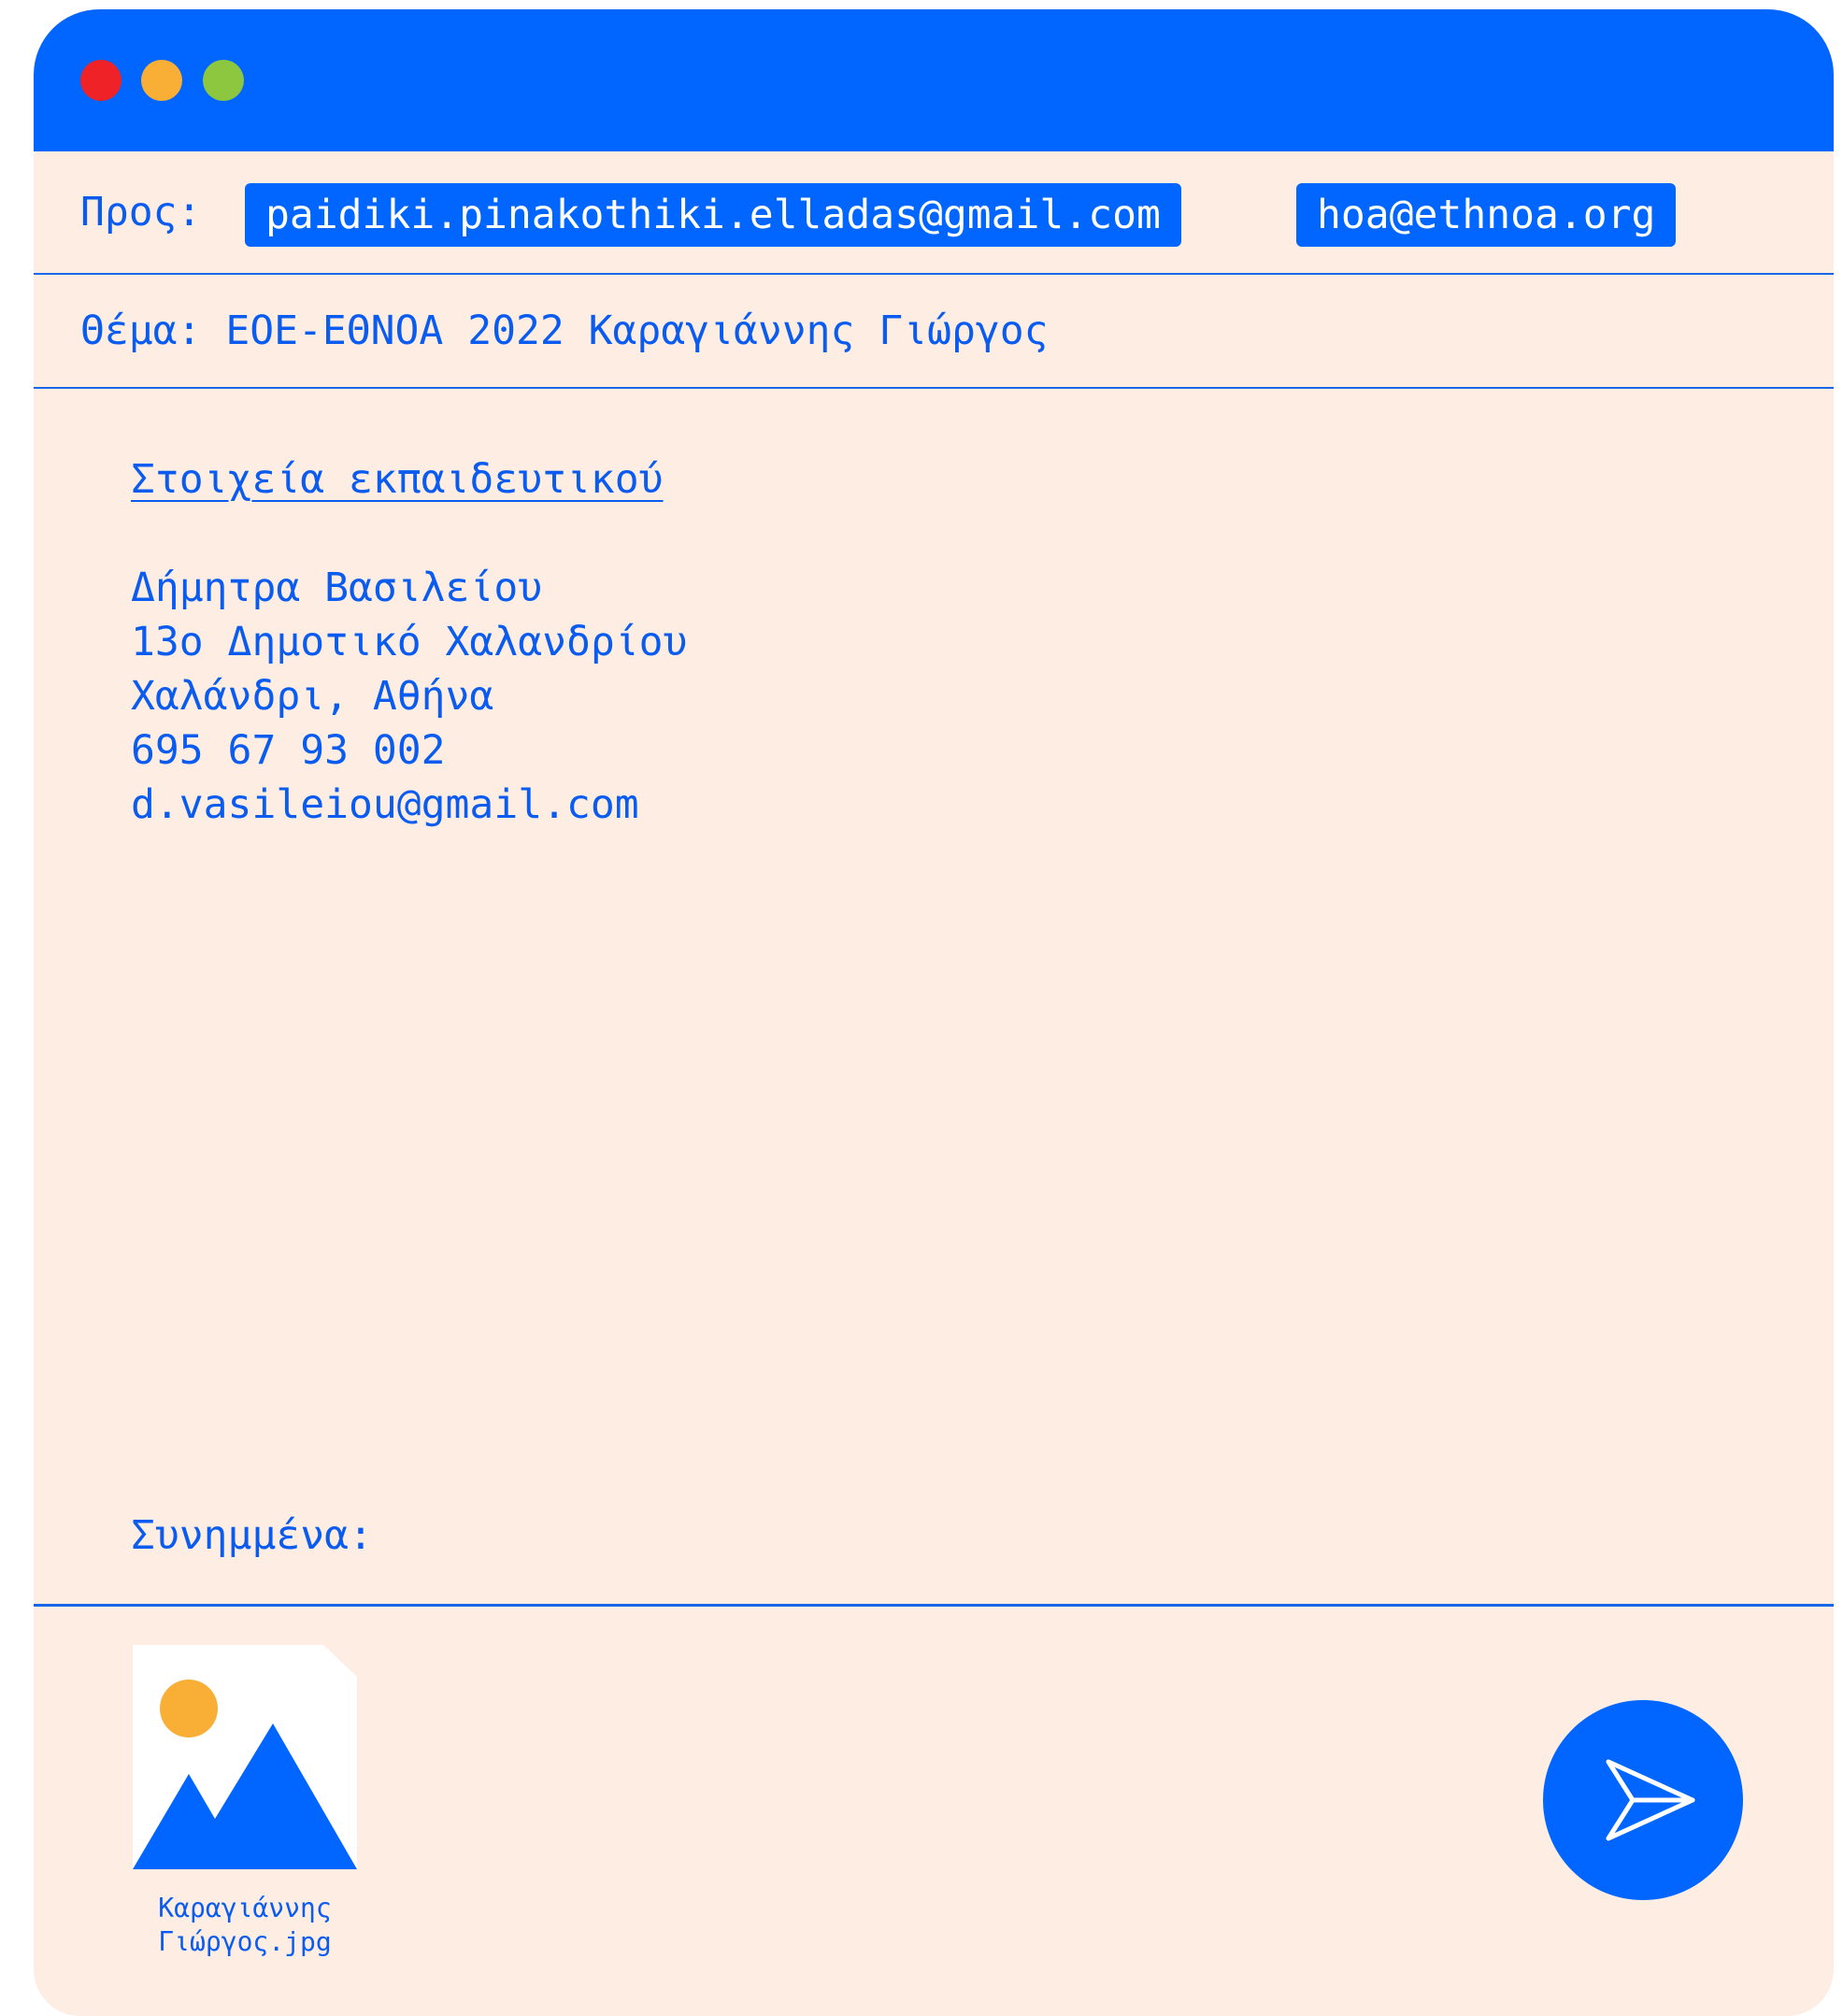 This screenshot has width=1843, height=2016. I want to click on teacher-location: Χαλάνδρι, Αθήνα, so click(312, 696).